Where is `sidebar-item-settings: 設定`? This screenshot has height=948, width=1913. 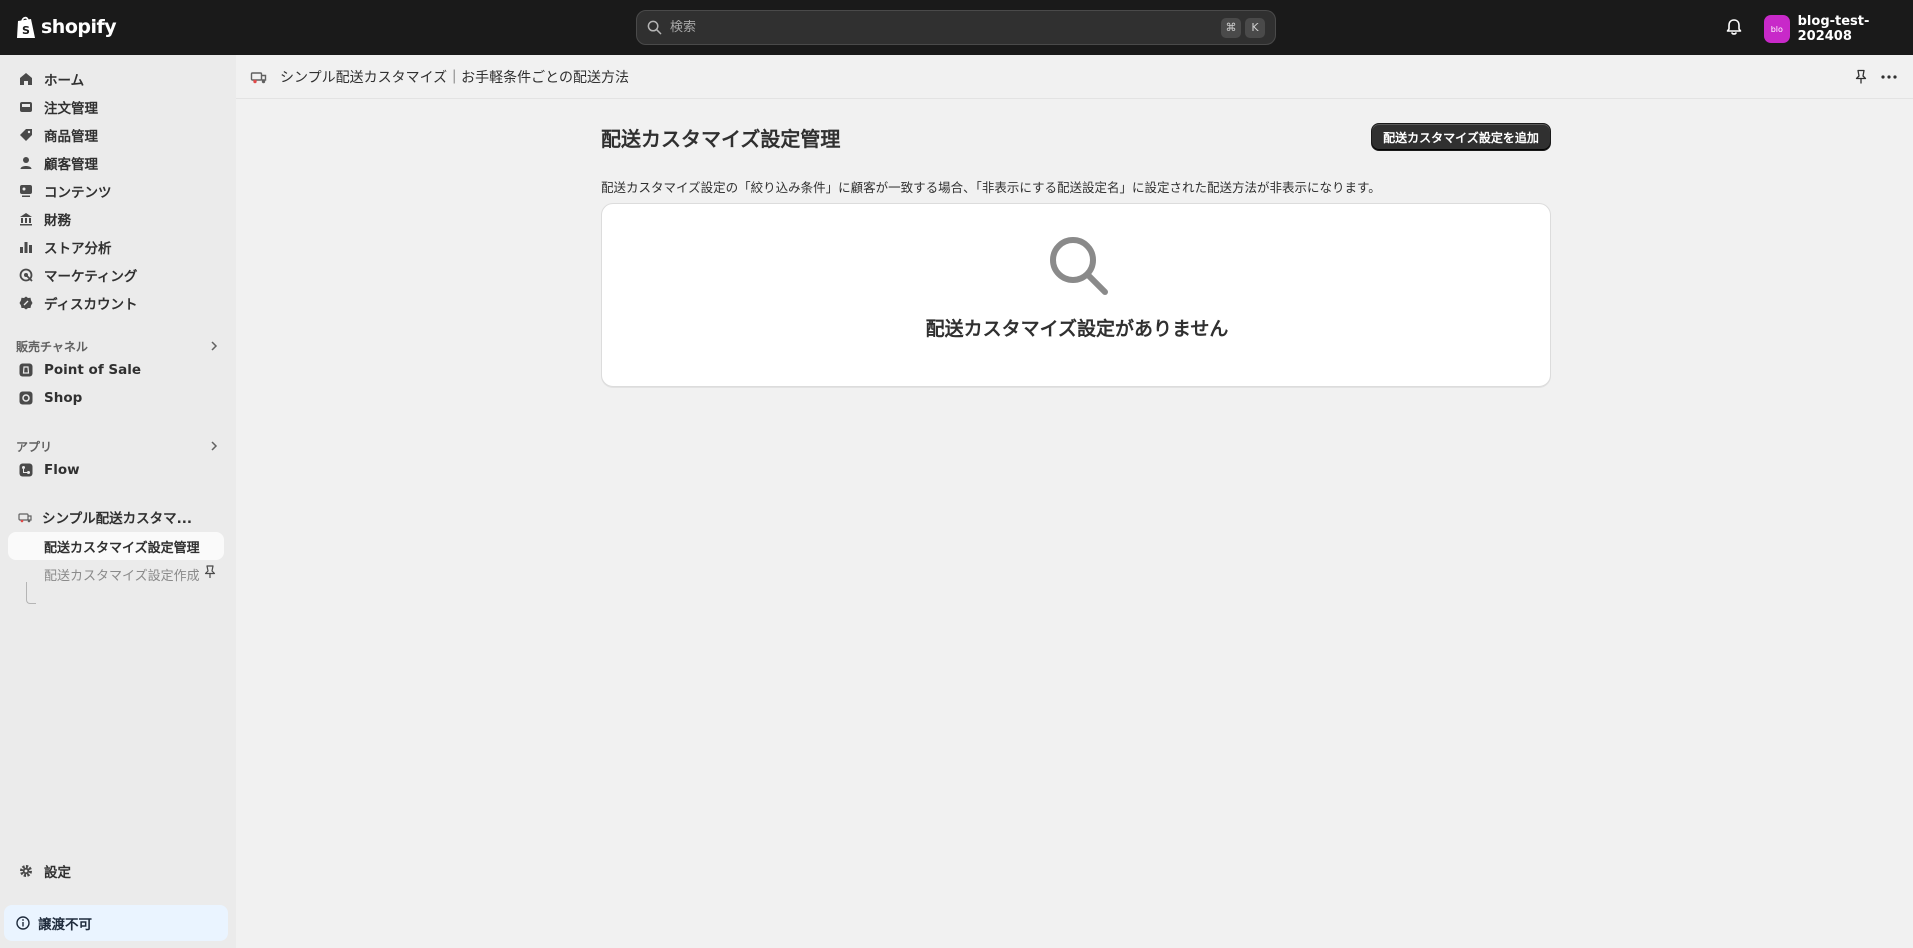
sidebar-item-settings: 設定 is located at coordinates (116, 871).